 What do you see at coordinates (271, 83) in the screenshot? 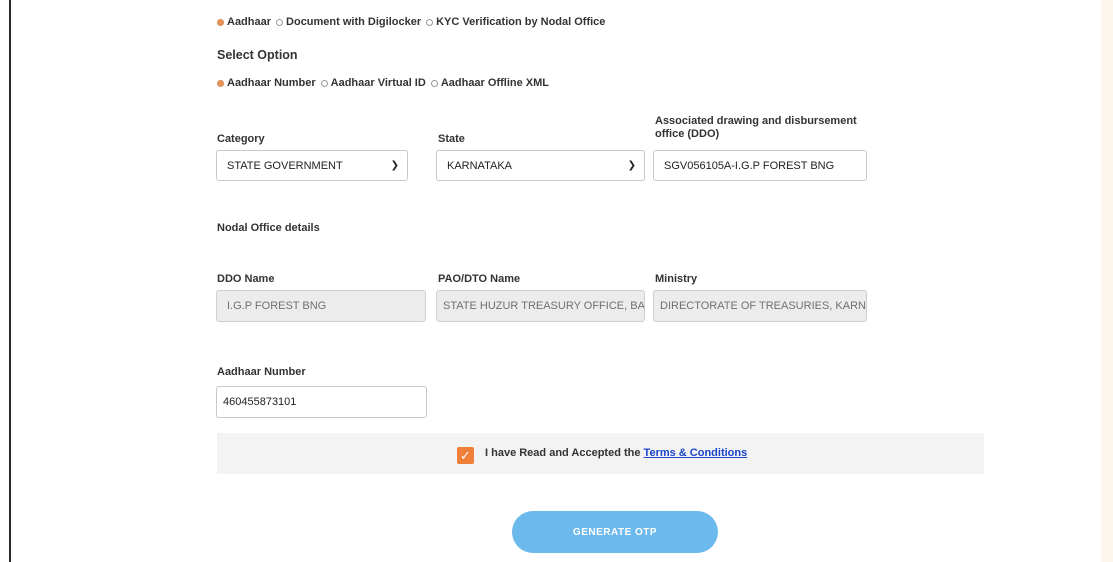
I see `radio-label: Aadhaar Number` at bounding box center [271, 83].